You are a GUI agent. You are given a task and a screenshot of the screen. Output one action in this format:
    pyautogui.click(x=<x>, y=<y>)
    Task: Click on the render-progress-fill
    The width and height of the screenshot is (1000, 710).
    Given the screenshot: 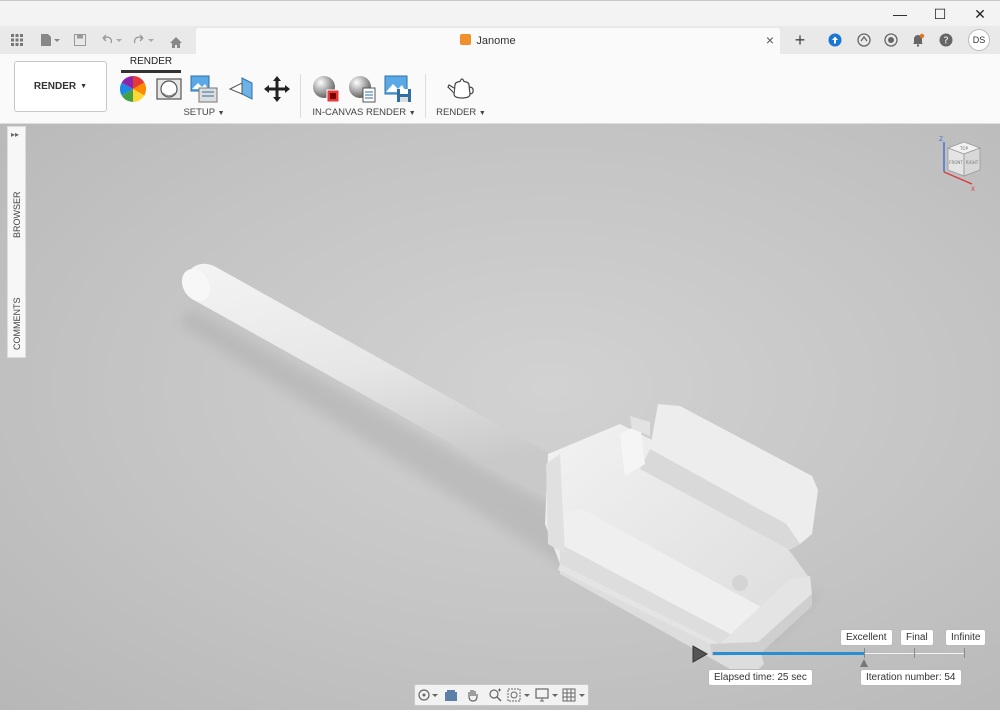 What is the action you would take?
    pyautogui.click(x=789, y=653)
    